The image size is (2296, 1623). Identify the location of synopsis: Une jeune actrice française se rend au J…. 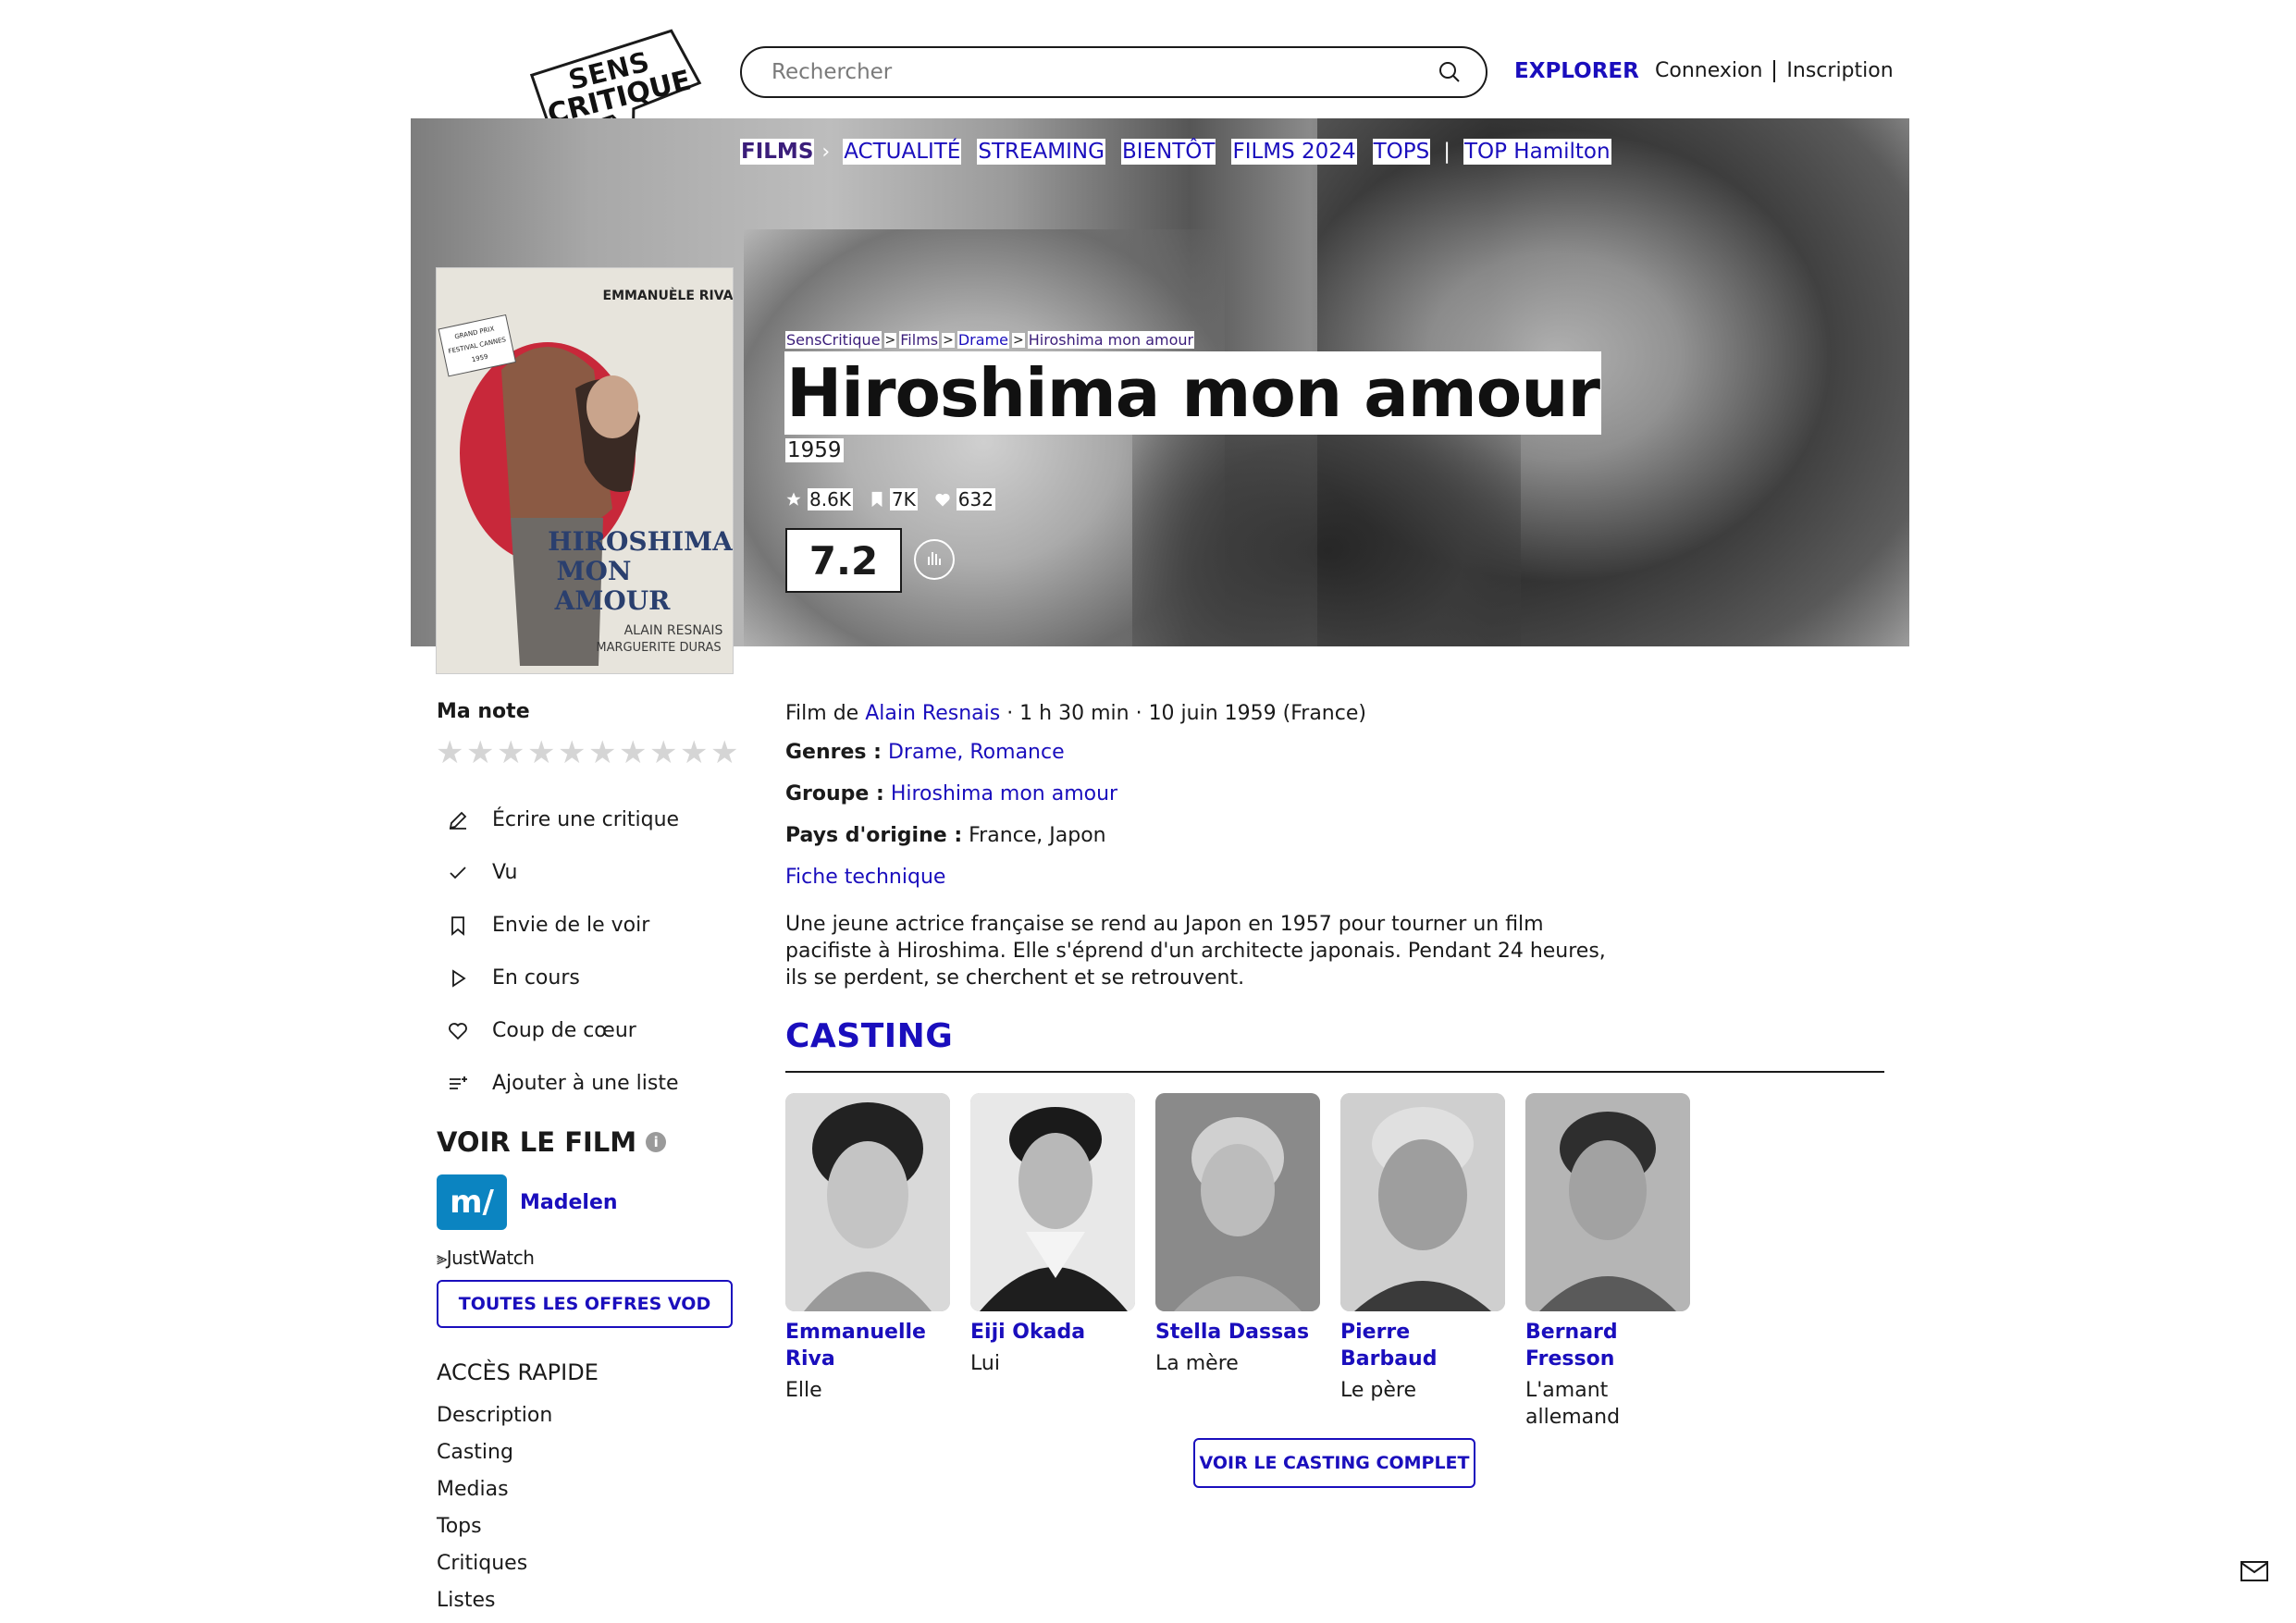
(1195, 951).